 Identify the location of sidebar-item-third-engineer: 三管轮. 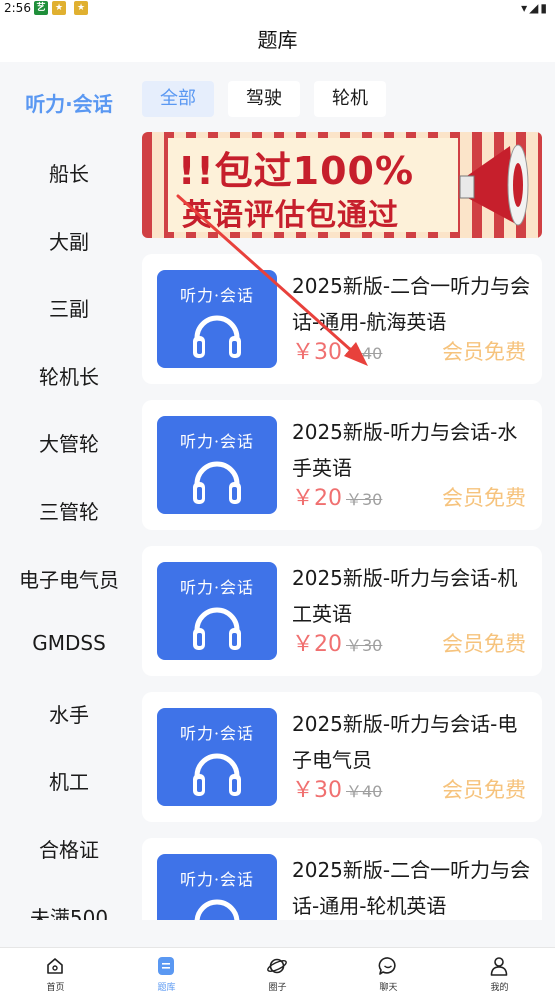
(69, 510).